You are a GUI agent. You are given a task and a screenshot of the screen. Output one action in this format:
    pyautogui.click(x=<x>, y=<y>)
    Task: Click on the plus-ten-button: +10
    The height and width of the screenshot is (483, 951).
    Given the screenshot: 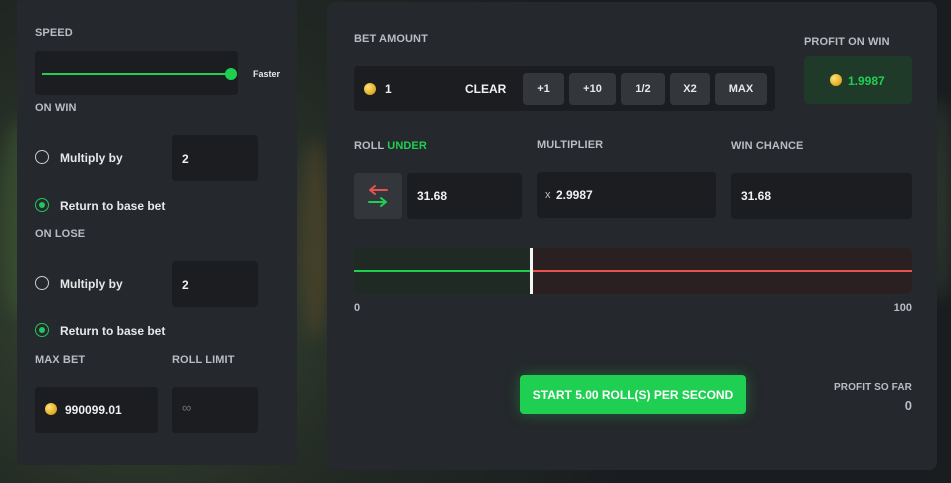 What is the action you would take?
    pyautogui.click(x=592, y=89)
    